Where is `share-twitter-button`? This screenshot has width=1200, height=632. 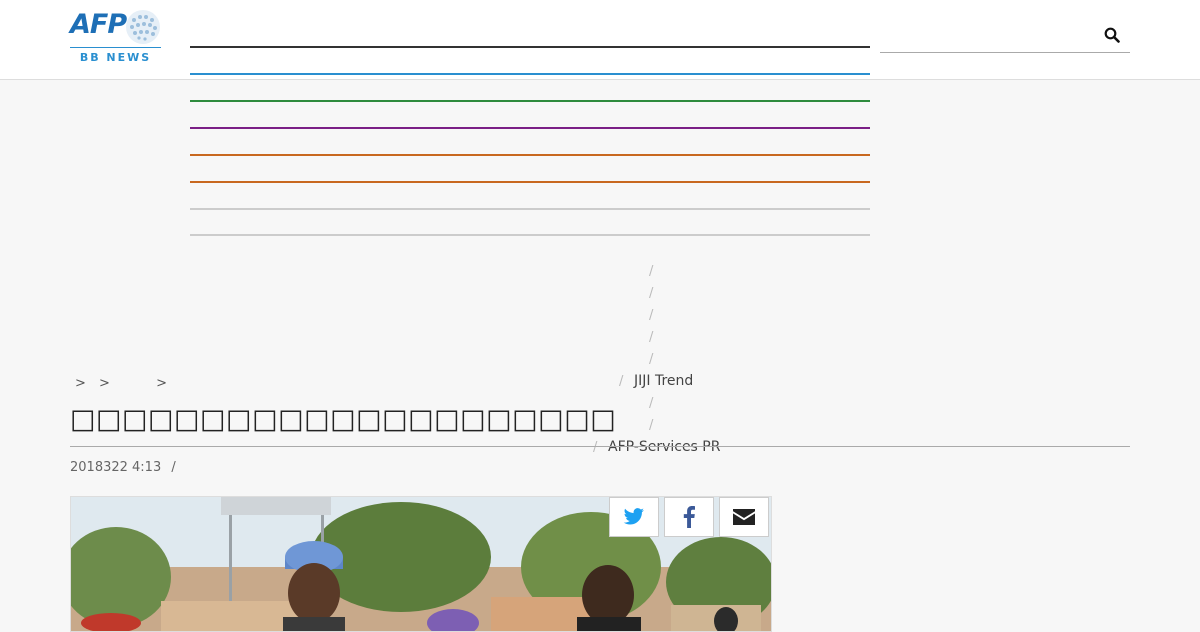
share-twitter-button is located at coordinates (634, 517).